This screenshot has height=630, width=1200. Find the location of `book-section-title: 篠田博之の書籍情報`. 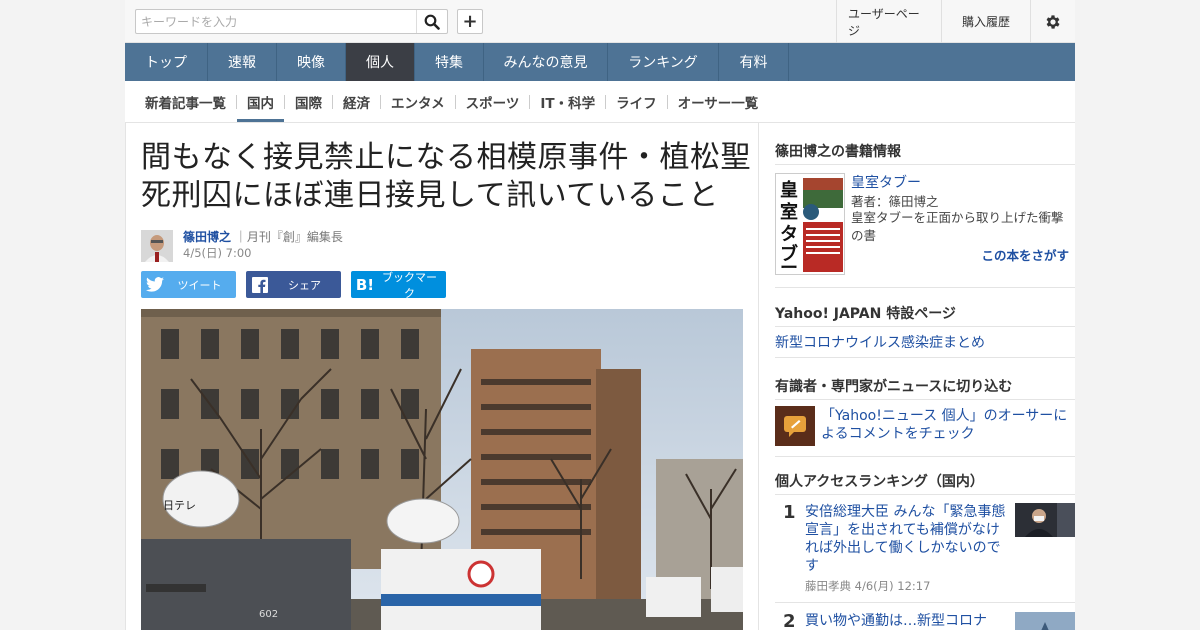

book-section-title: 篠田博之の書籍情報 is located at coordinates (838, 152).